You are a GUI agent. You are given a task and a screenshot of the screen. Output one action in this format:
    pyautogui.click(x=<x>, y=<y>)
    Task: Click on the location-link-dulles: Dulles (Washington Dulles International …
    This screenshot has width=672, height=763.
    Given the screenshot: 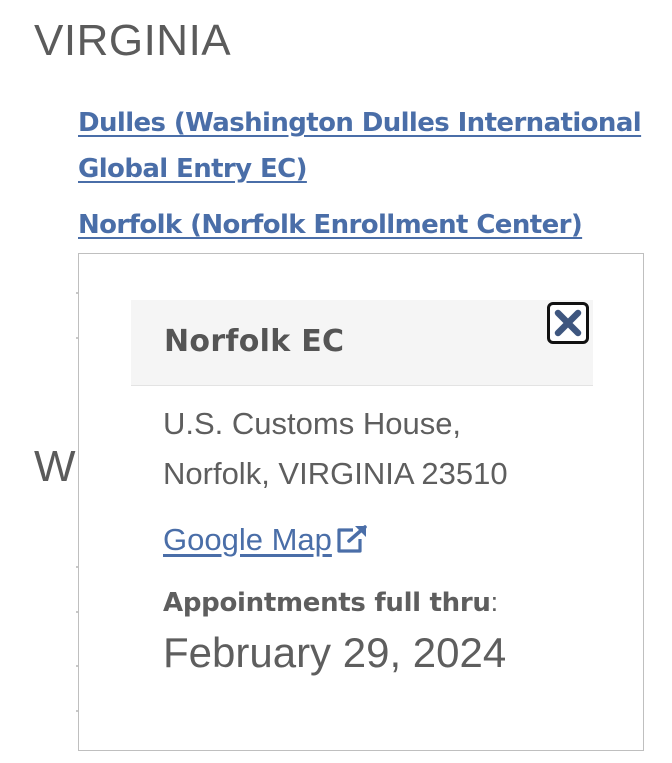 What is the action you would take?
    pyautogui.click(x=368, y=146)
    